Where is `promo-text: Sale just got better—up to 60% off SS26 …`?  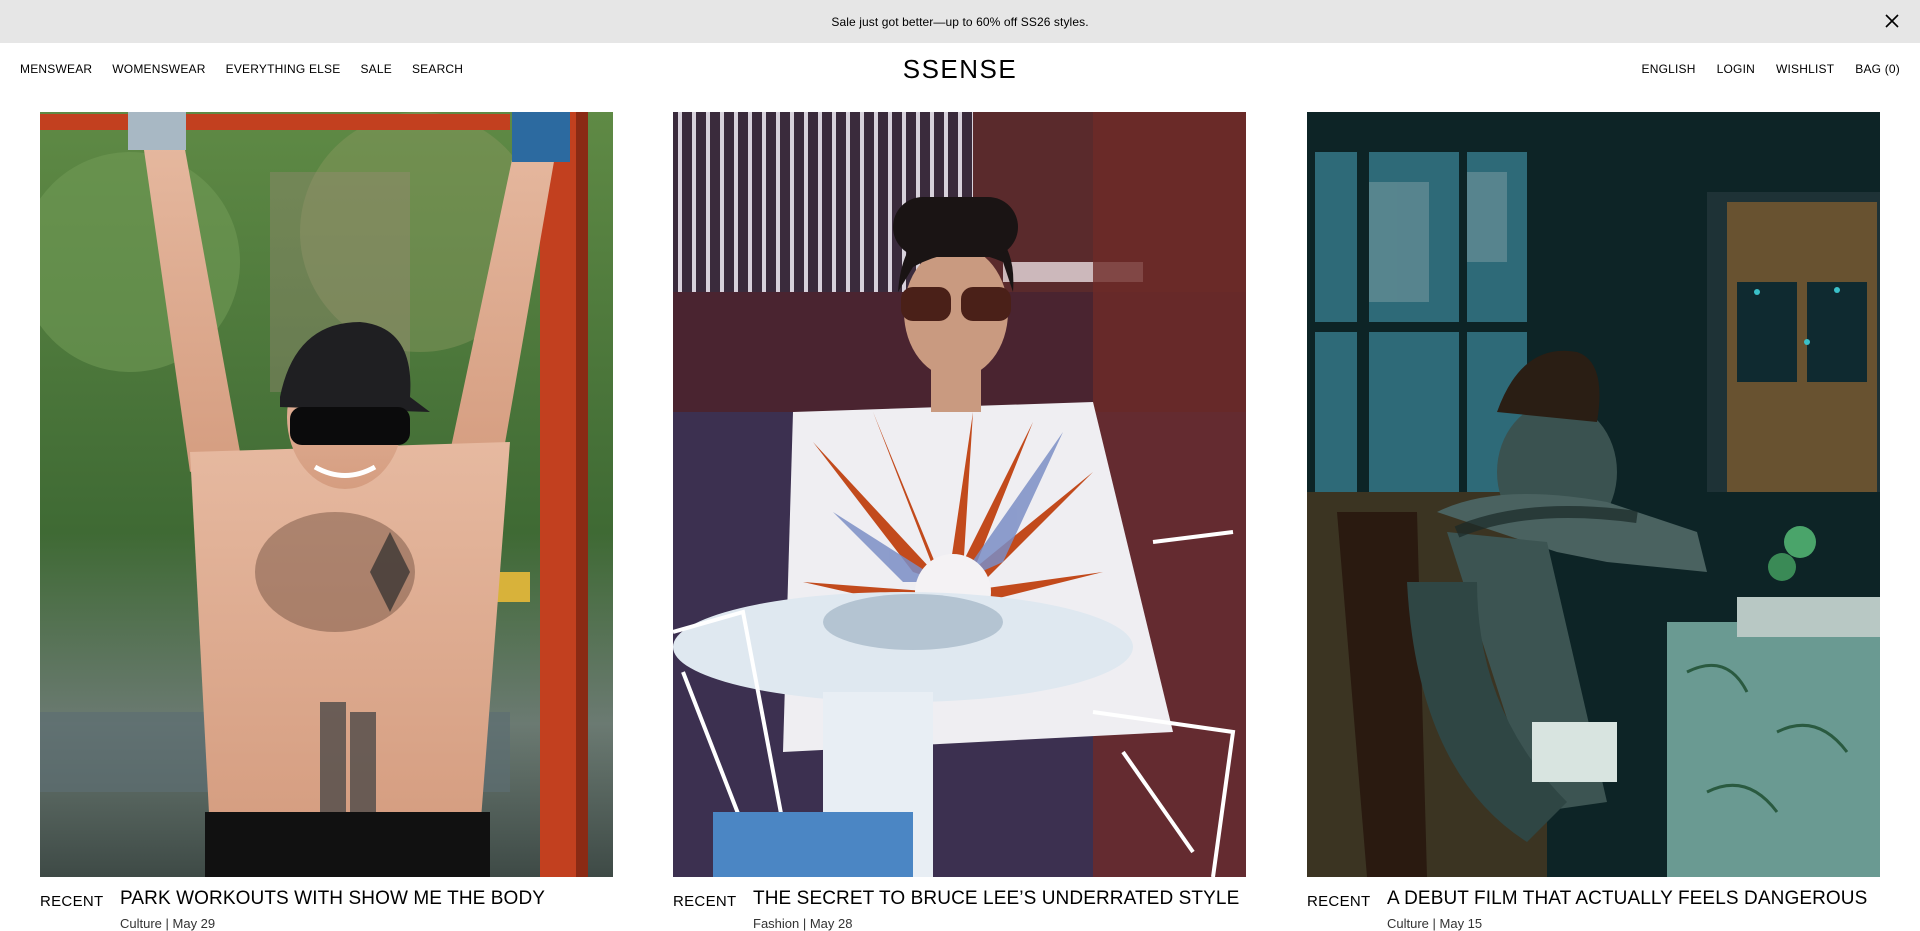
promo-text: Sale just got better—up to 60% off SS26 … is located at coordinates (960, 21).